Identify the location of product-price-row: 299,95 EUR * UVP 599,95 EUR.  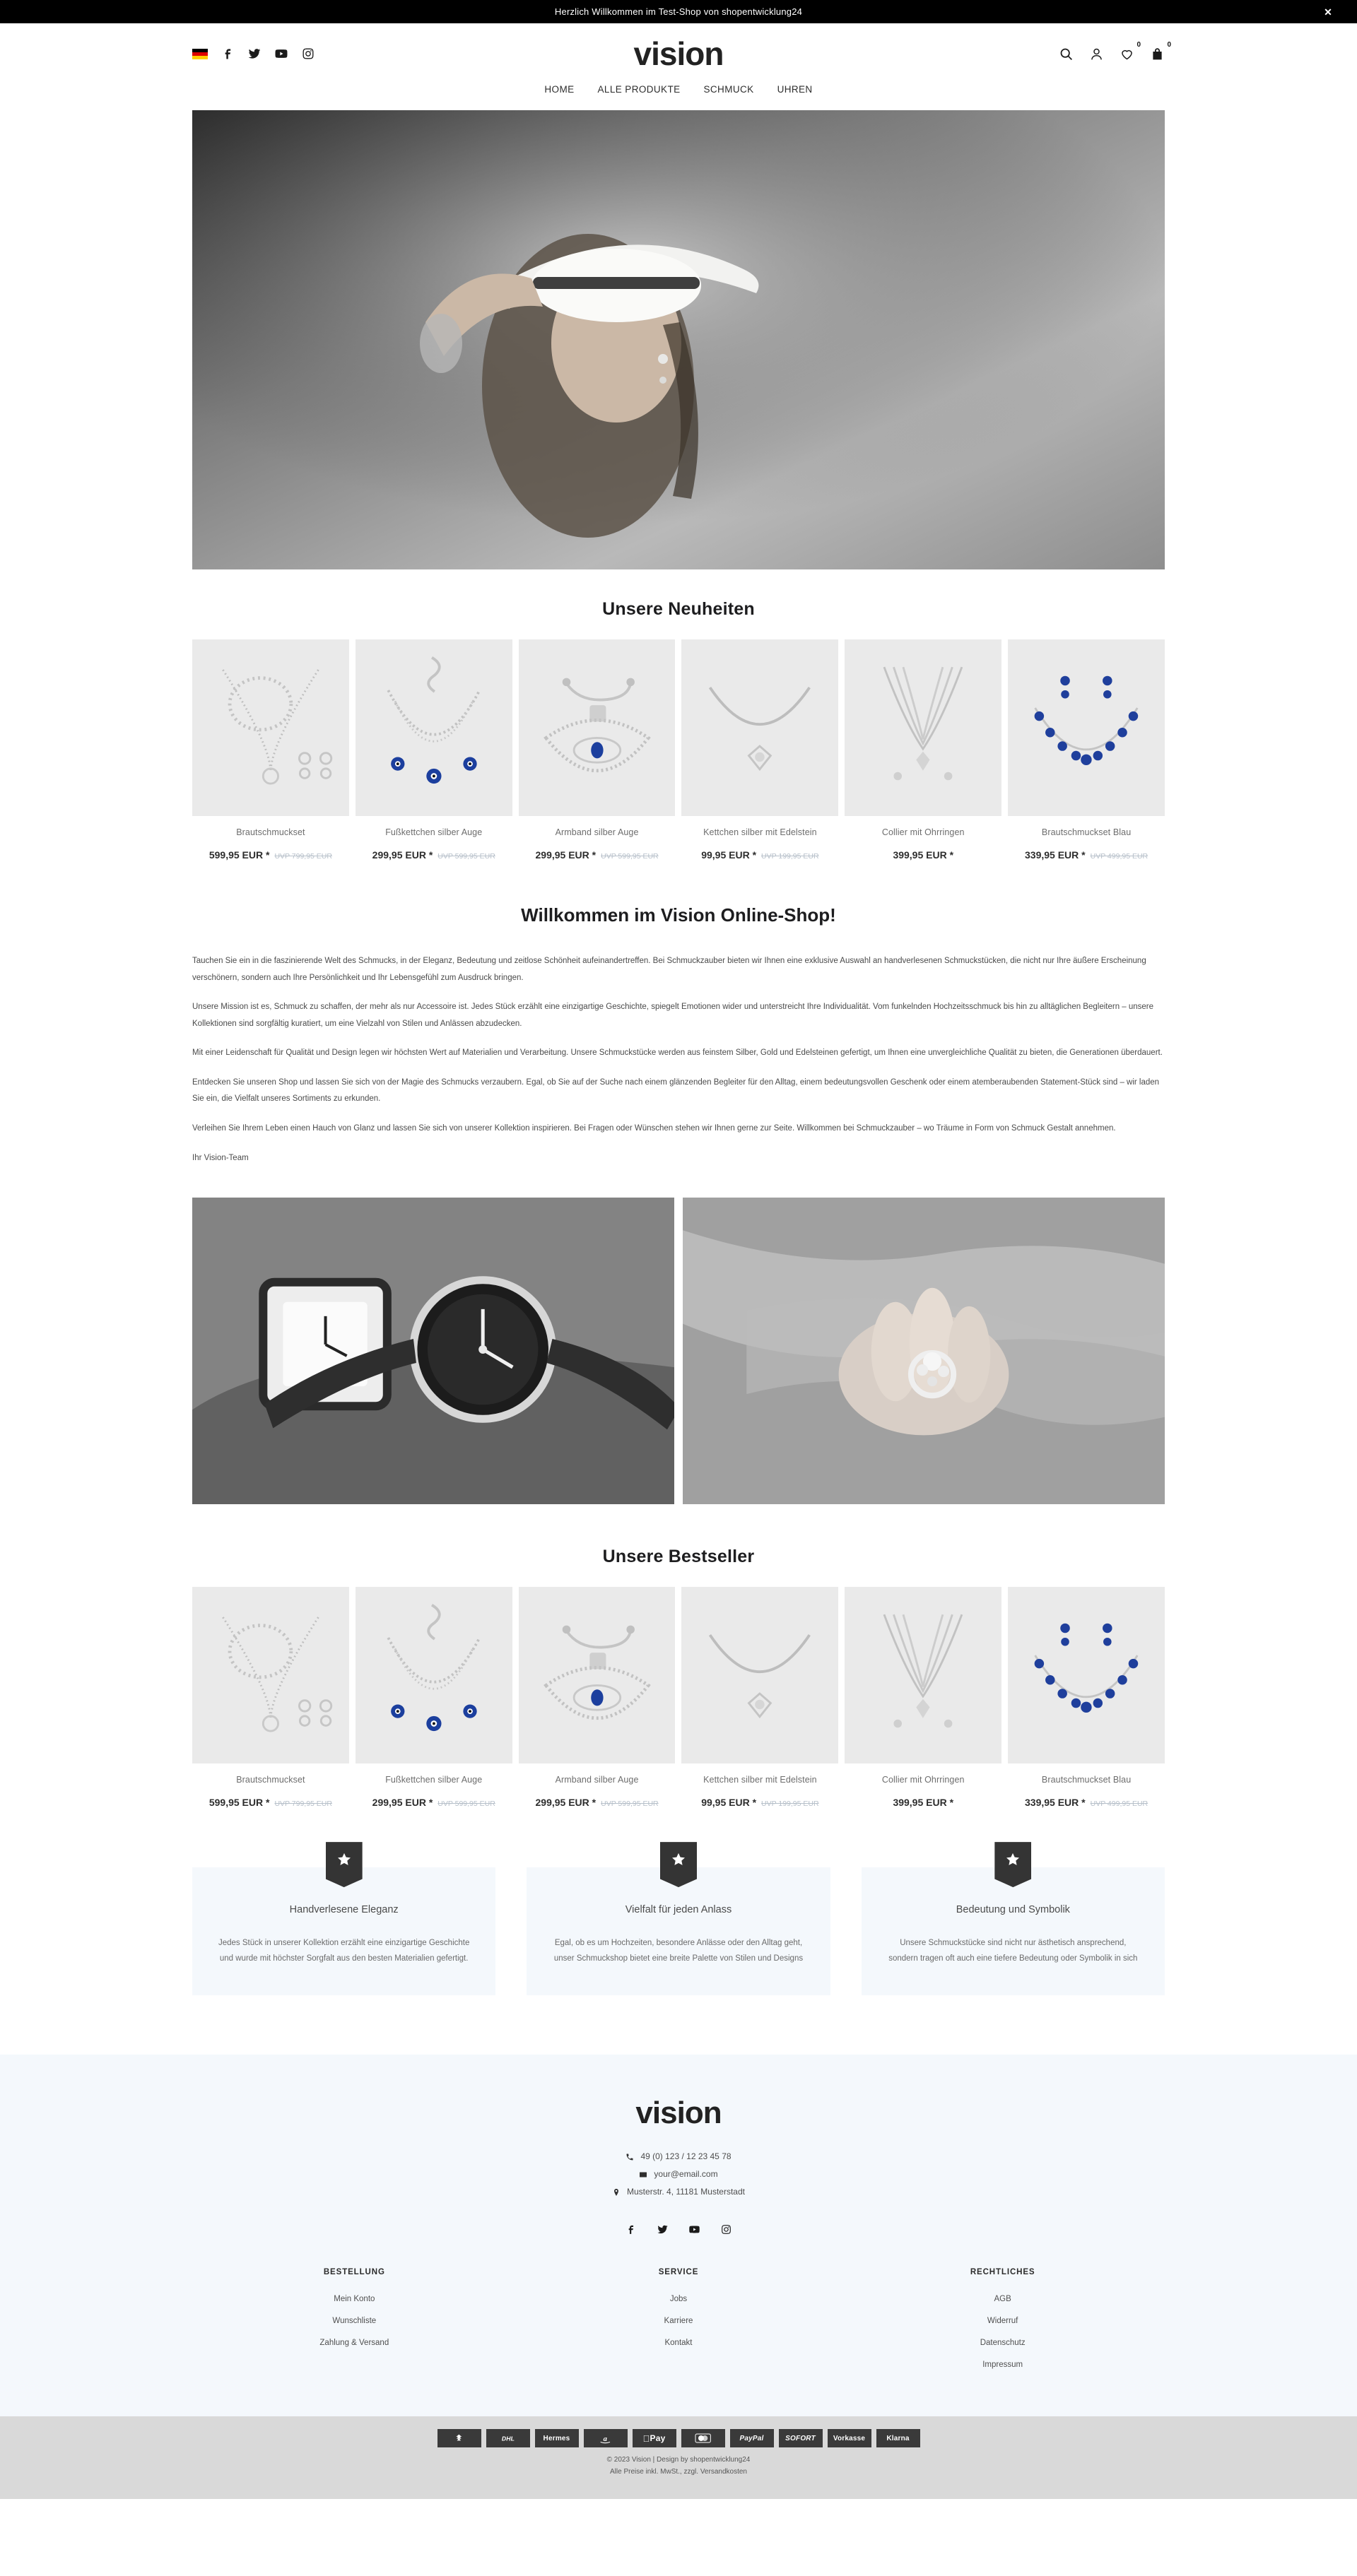
(597, 855).